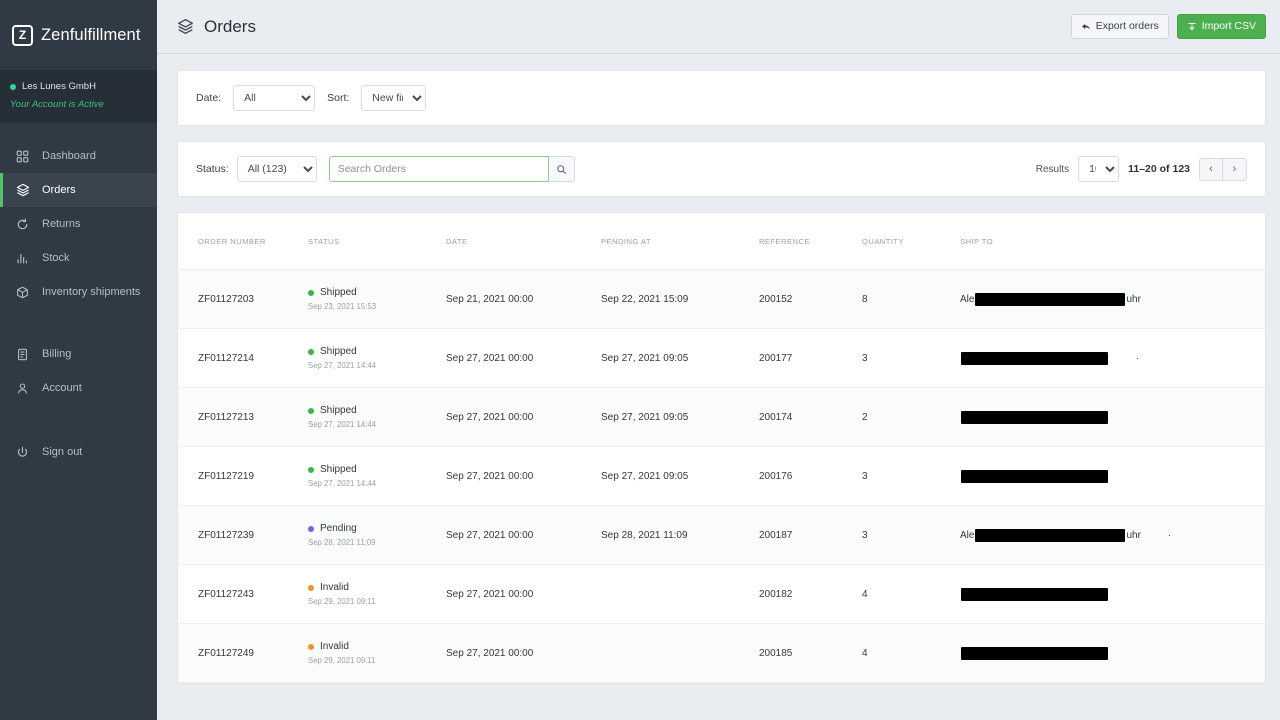 The image size is (1280, 720). Describe the element at coordinates (1228, 26) in the screenshot. I see `import-csv-label: Import CSV` at that location.